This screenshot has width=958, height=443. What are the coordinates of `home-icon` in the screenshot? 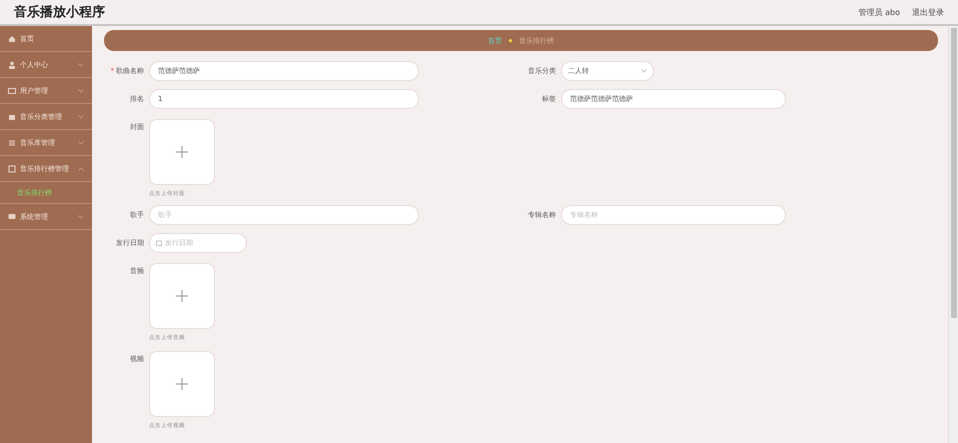 It's located at (12, 38).